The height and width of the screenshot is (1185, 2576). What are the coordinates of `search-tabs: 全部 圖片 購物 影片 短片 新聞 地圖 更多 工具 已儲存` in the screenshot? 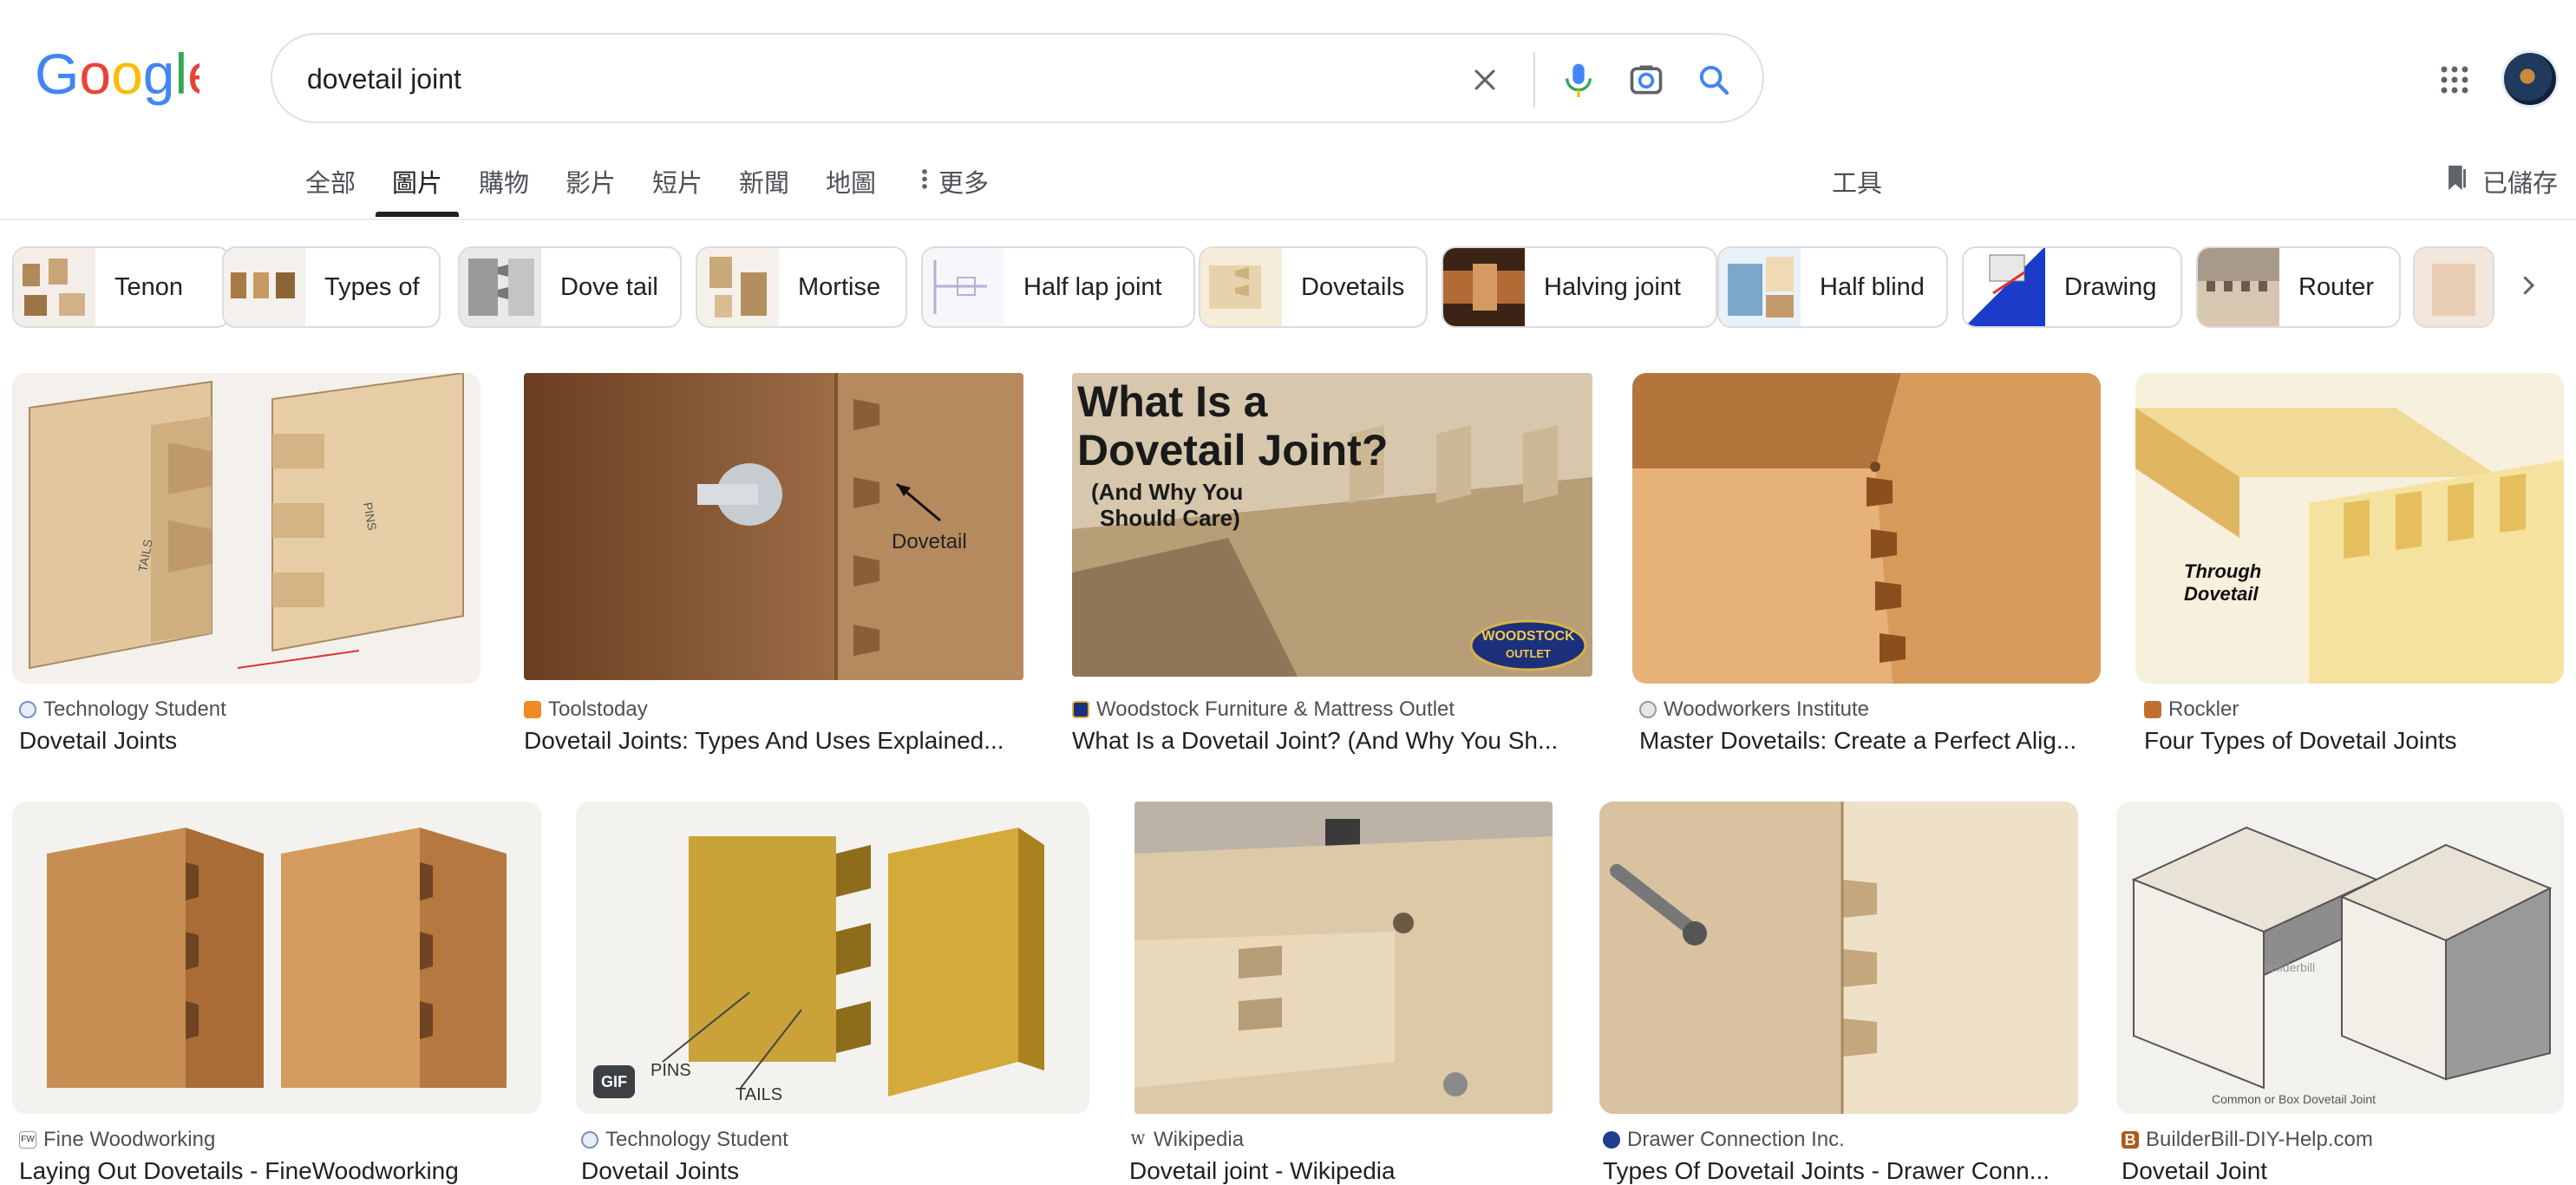 It's located at (1288, 188).